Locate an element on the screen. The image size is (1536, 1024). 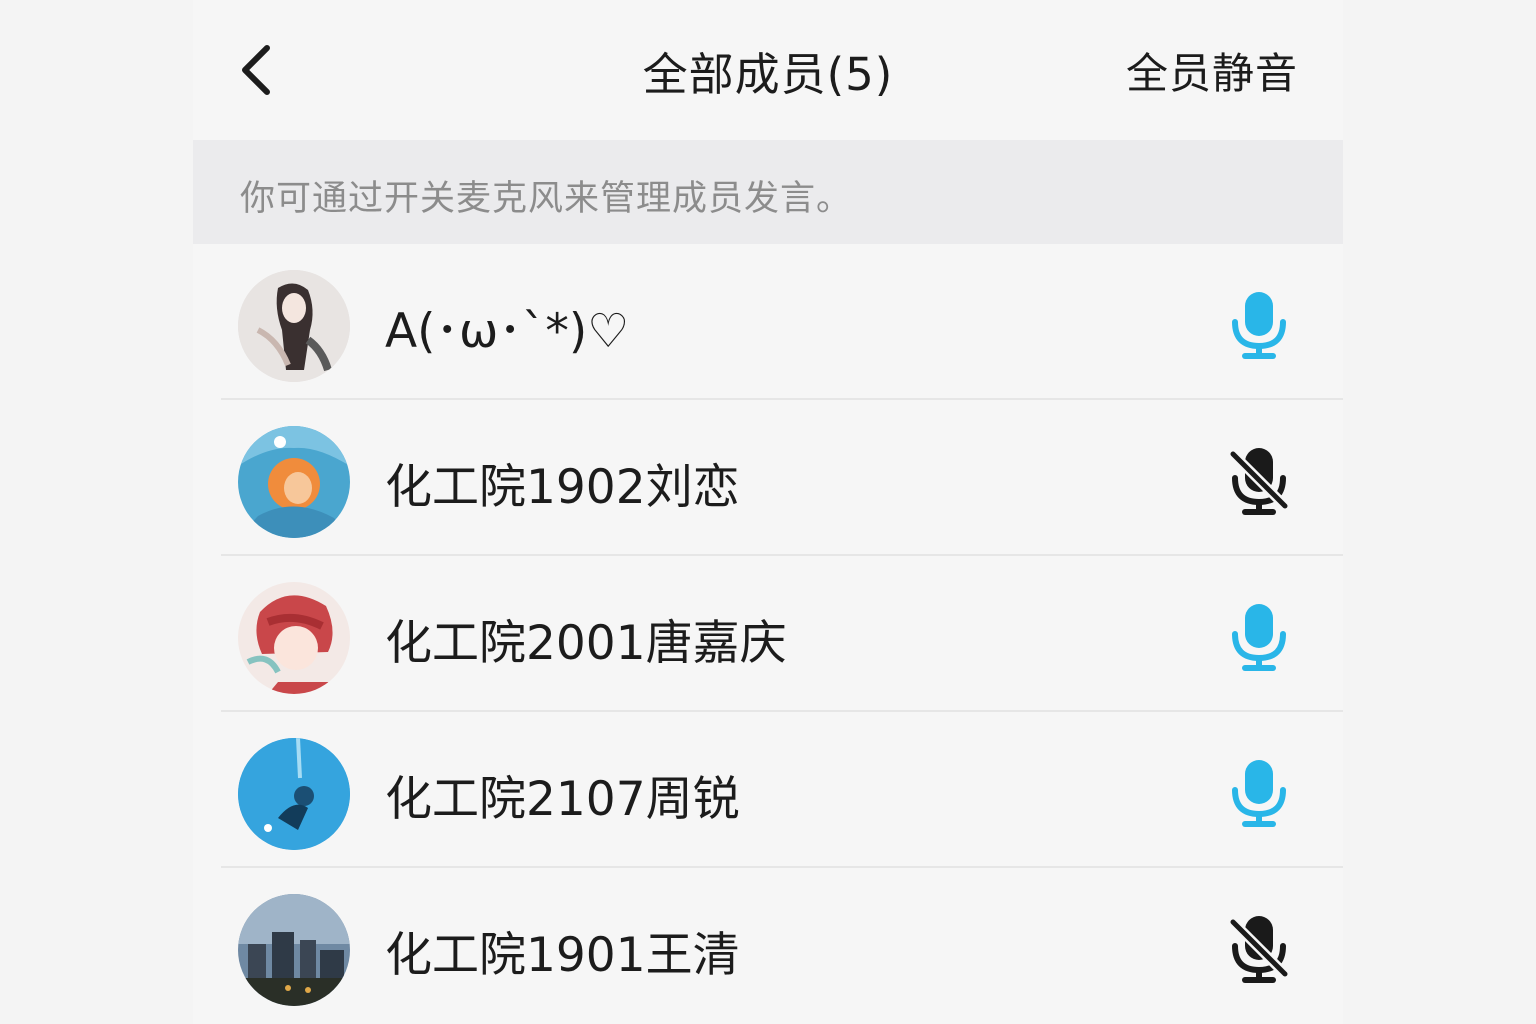
list-item: 化工院1902刘恋 is located at coordinates (768, 478).